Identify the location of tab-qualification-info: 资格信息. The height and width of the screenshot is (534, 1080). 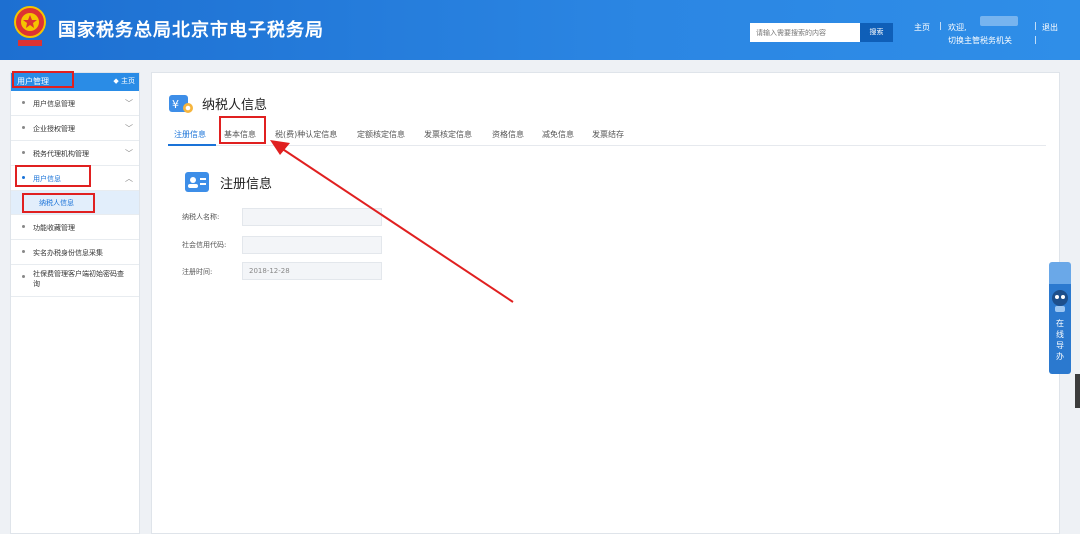
(508, 134).